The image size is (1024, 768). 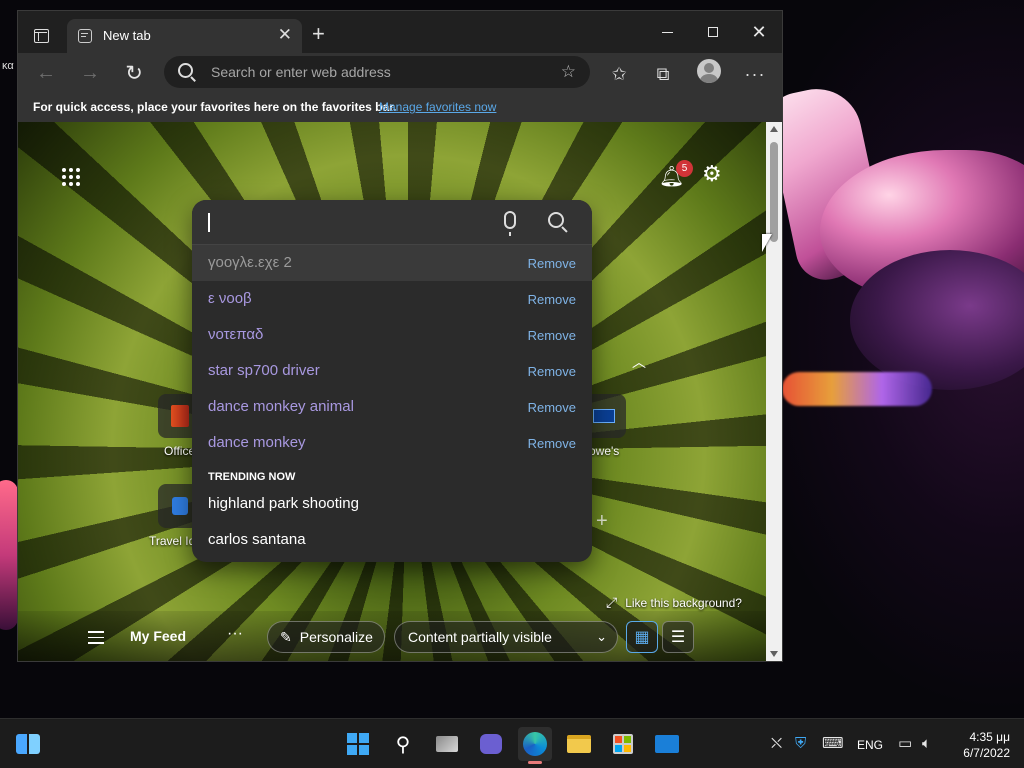 What do you see at coordinates (870, 745) in the screenshot?
I see `input-language: ENG` at bounding box center [870, 745].